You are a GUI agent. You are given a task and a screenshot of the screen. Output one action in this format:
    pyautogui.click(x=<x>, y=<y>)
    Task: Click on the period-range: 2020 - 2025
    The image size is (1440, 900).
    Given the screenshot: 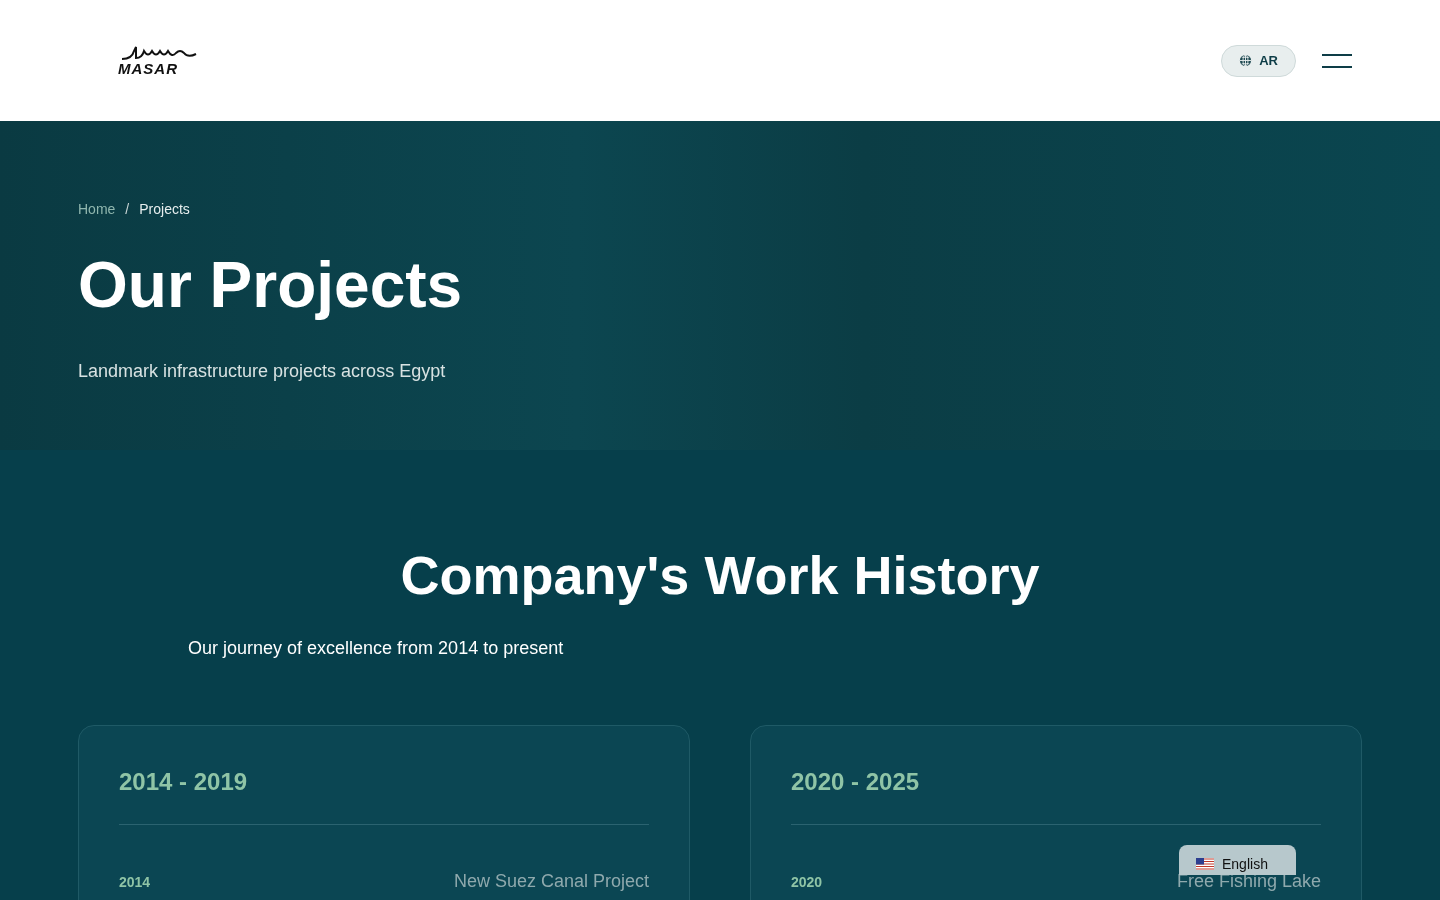 What is the action you would take?
    pyautogui.click(x=1056, y=796)
    